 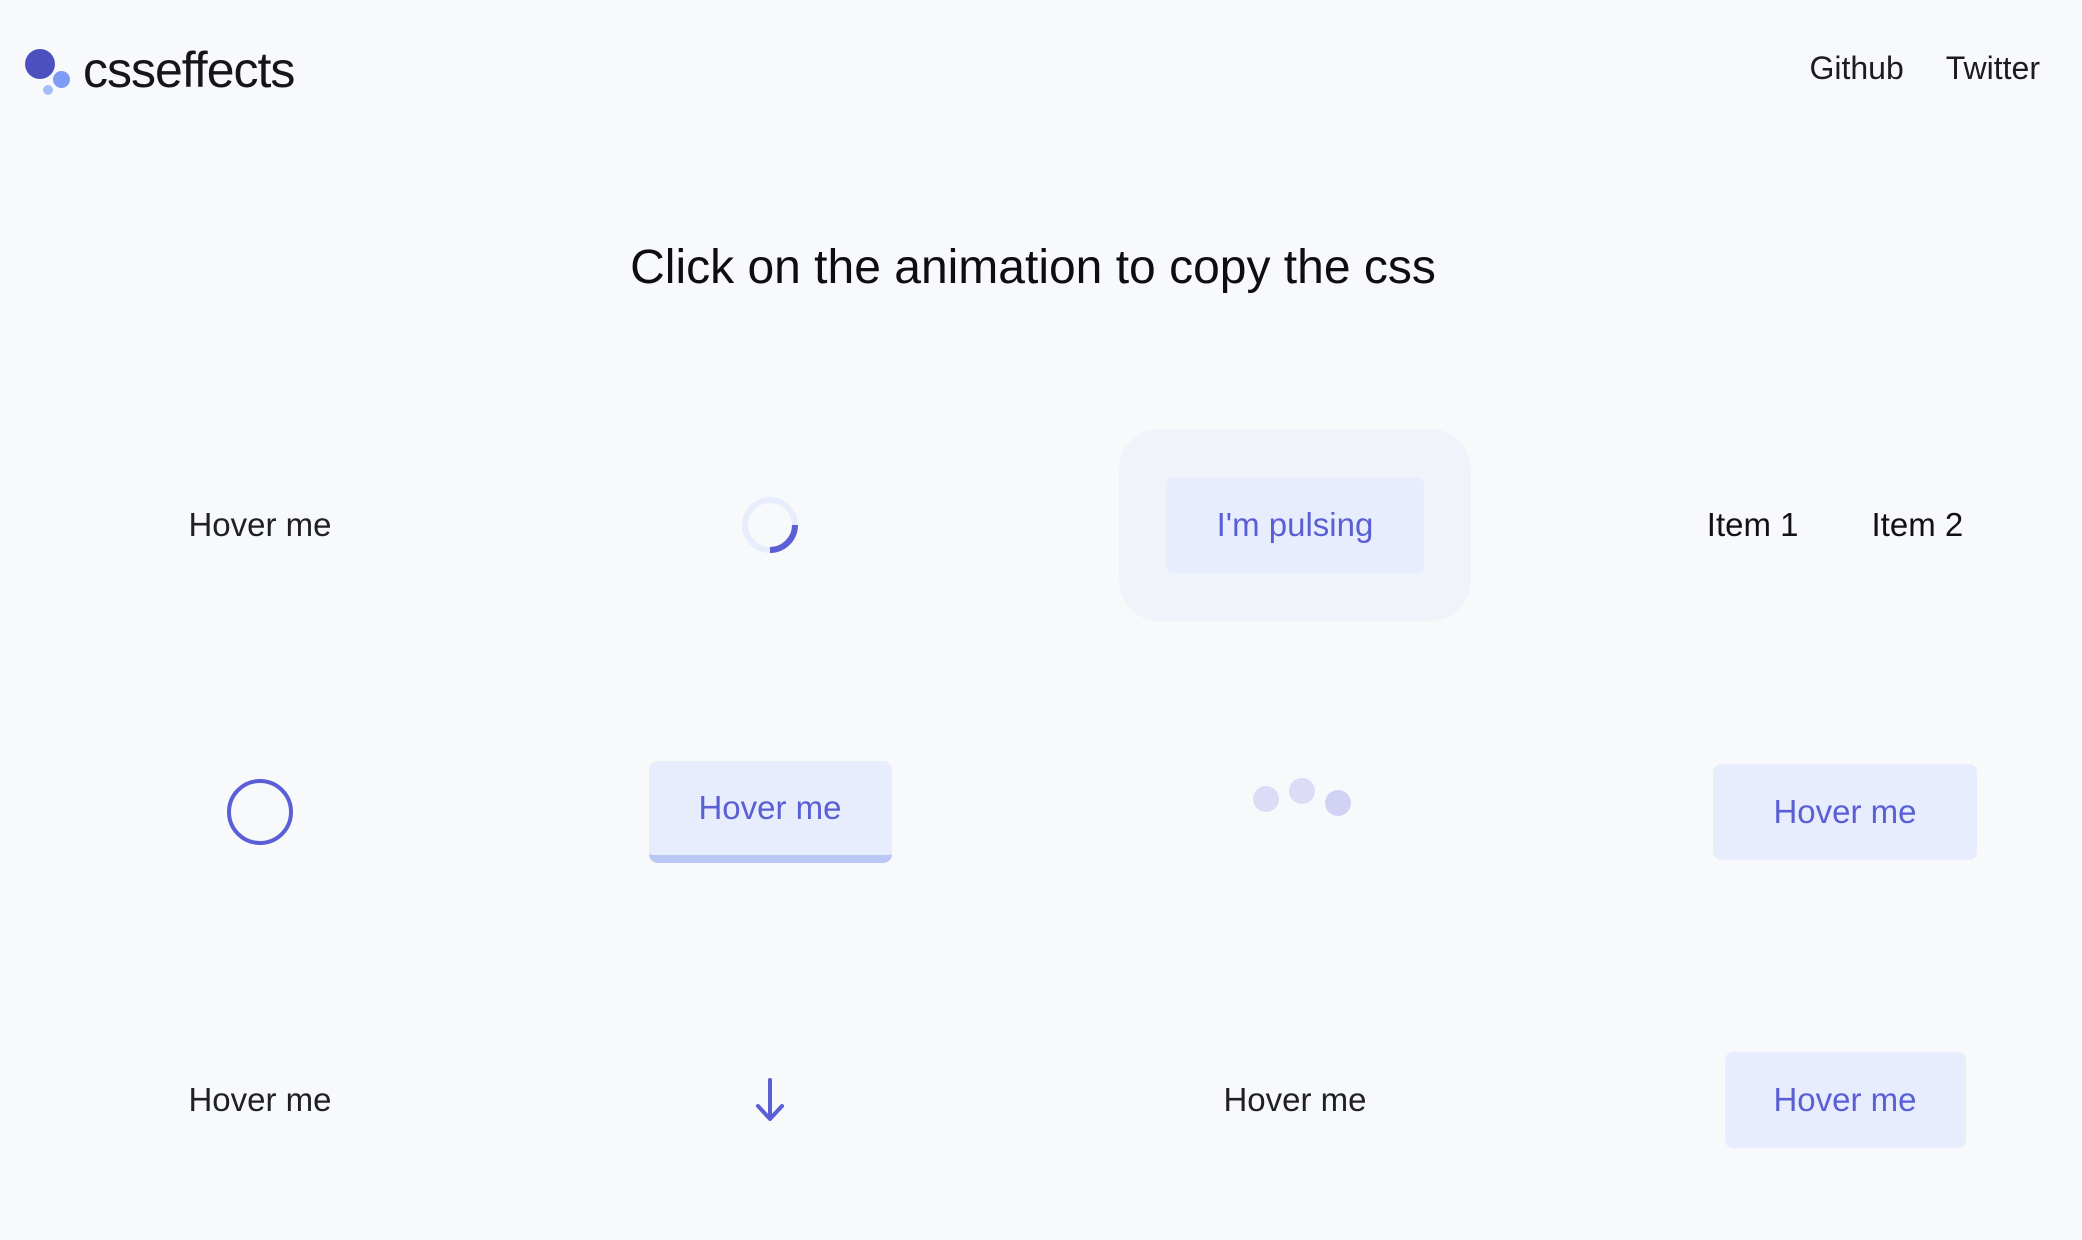 I want to click on arrow-down-icon, so click(x=770, y=1099).